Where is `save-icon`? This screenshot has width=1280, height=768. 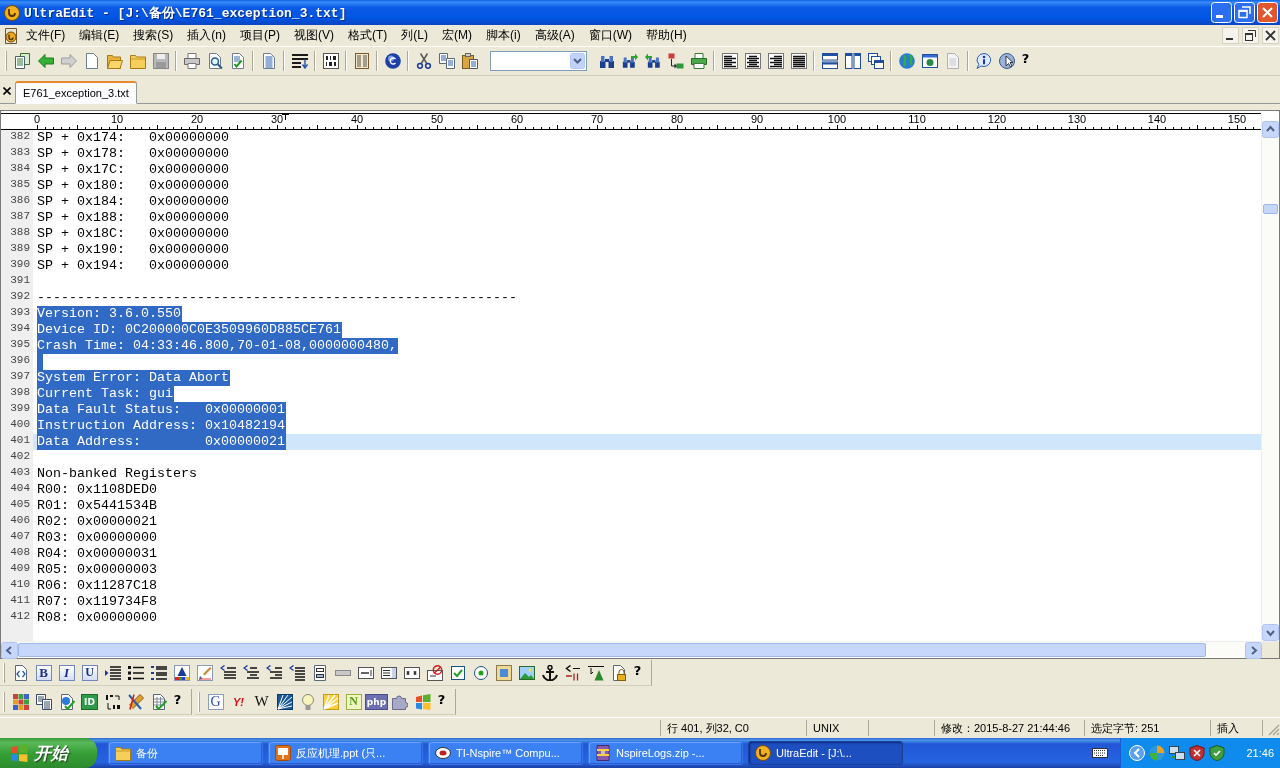 save-icon is located at coordinates (160, 61).